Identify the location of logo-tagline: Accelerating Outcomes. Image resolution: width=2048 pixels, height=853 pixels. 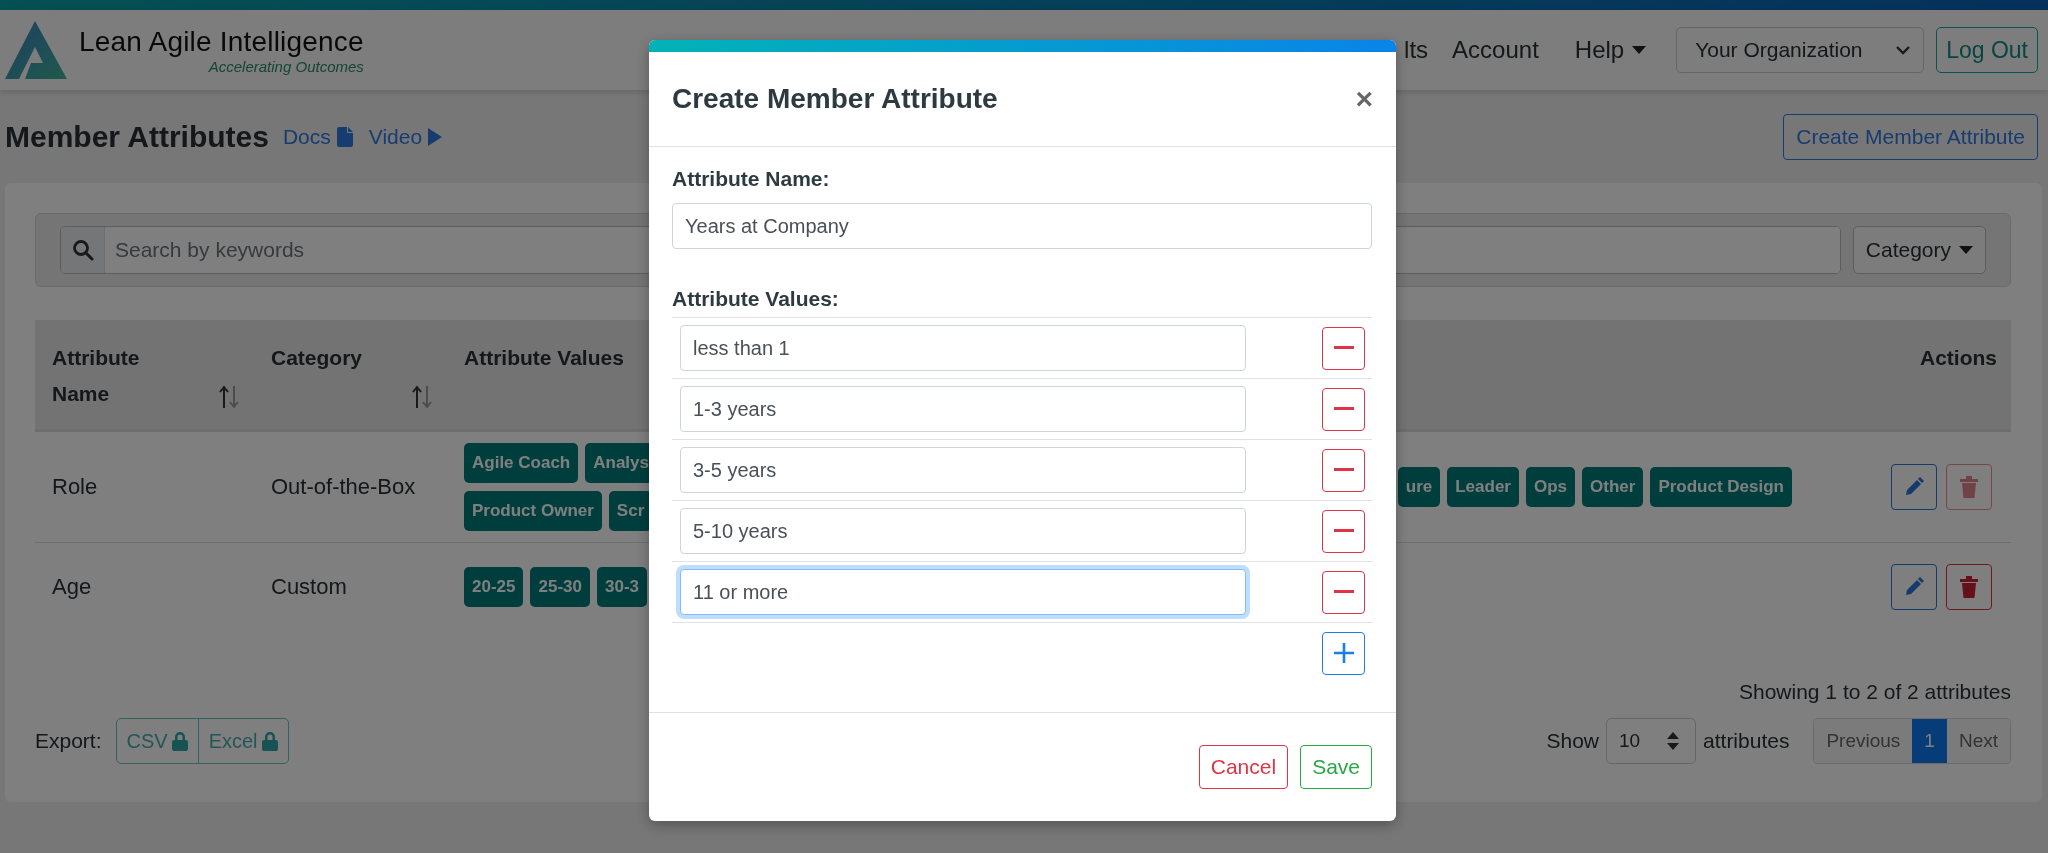
(286, 66).